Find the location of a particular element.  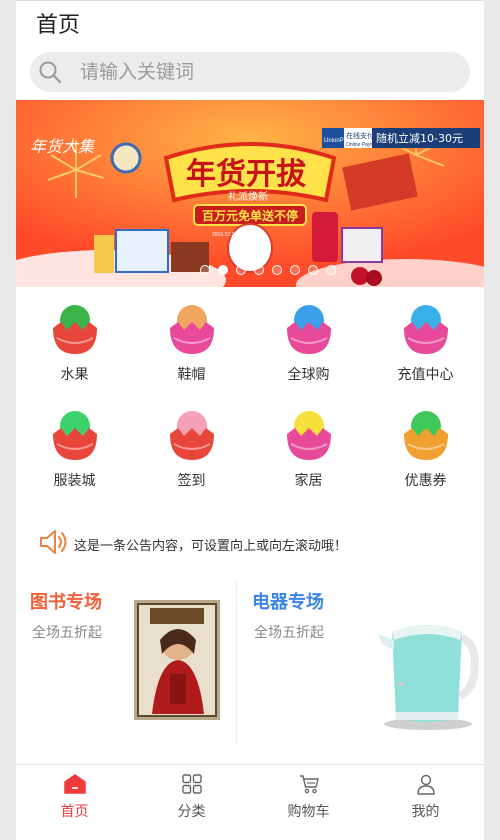

category-item: 鞋帽 is located at coordinates (191, 348).